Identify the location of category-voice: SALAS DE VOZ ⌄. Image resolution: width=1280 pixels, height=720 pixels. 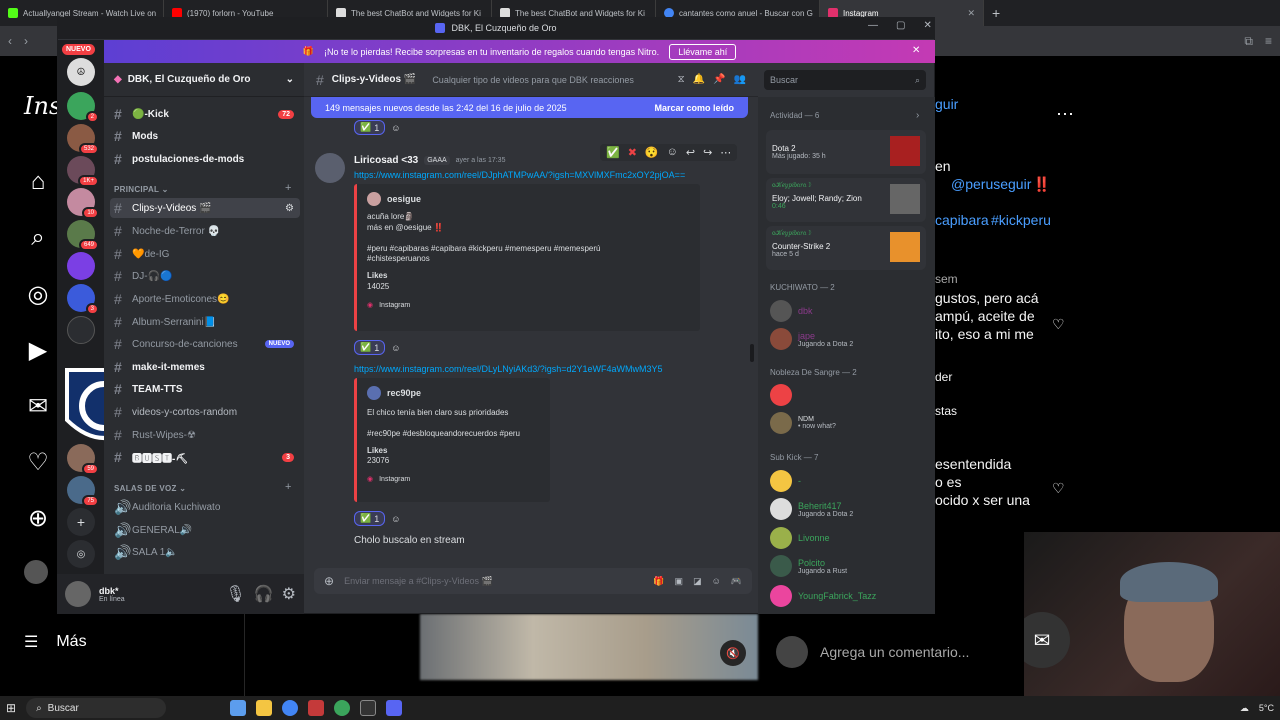
(150, 488).